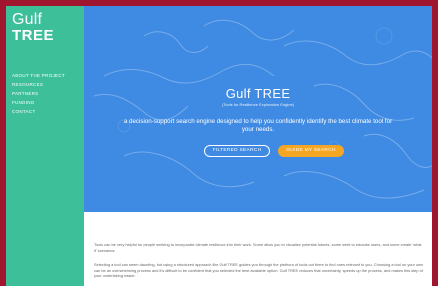 The image size is (438, 286). Describe the element at coordinates (38, 111) in the screenshot. I see `nav-item-contact: CONTACT` at that location.